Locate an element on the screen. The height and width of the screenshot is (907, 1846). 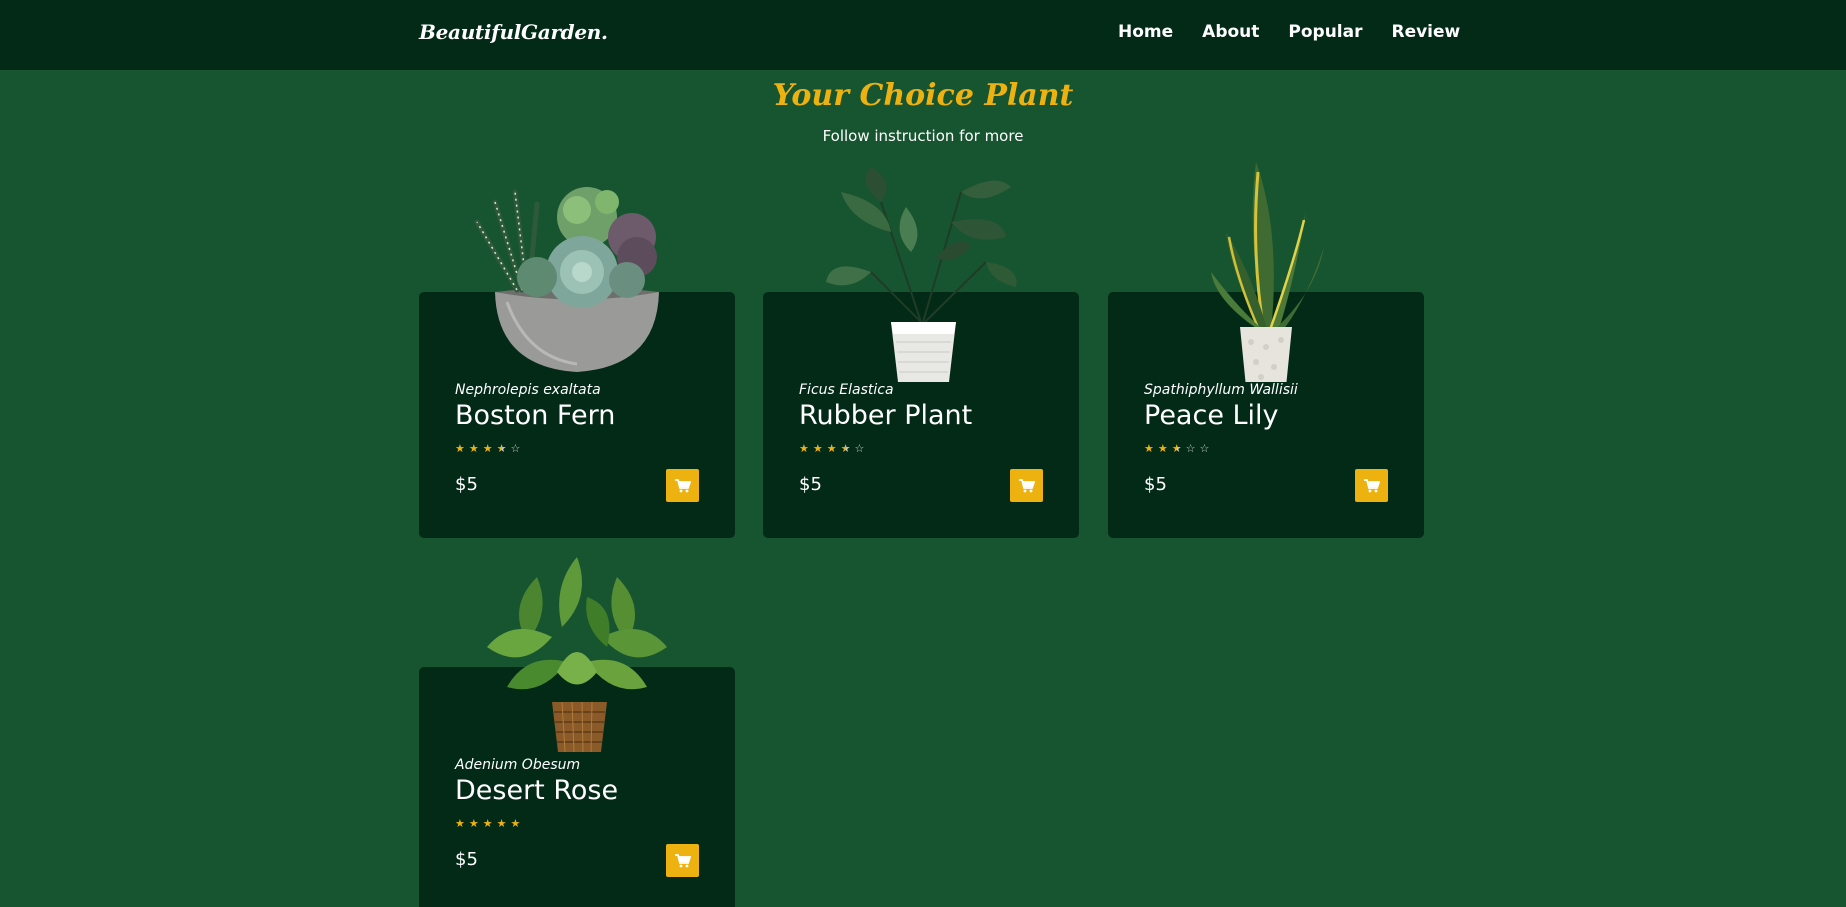
plant-name: Desert Rose is located at coordinates (537, 790).